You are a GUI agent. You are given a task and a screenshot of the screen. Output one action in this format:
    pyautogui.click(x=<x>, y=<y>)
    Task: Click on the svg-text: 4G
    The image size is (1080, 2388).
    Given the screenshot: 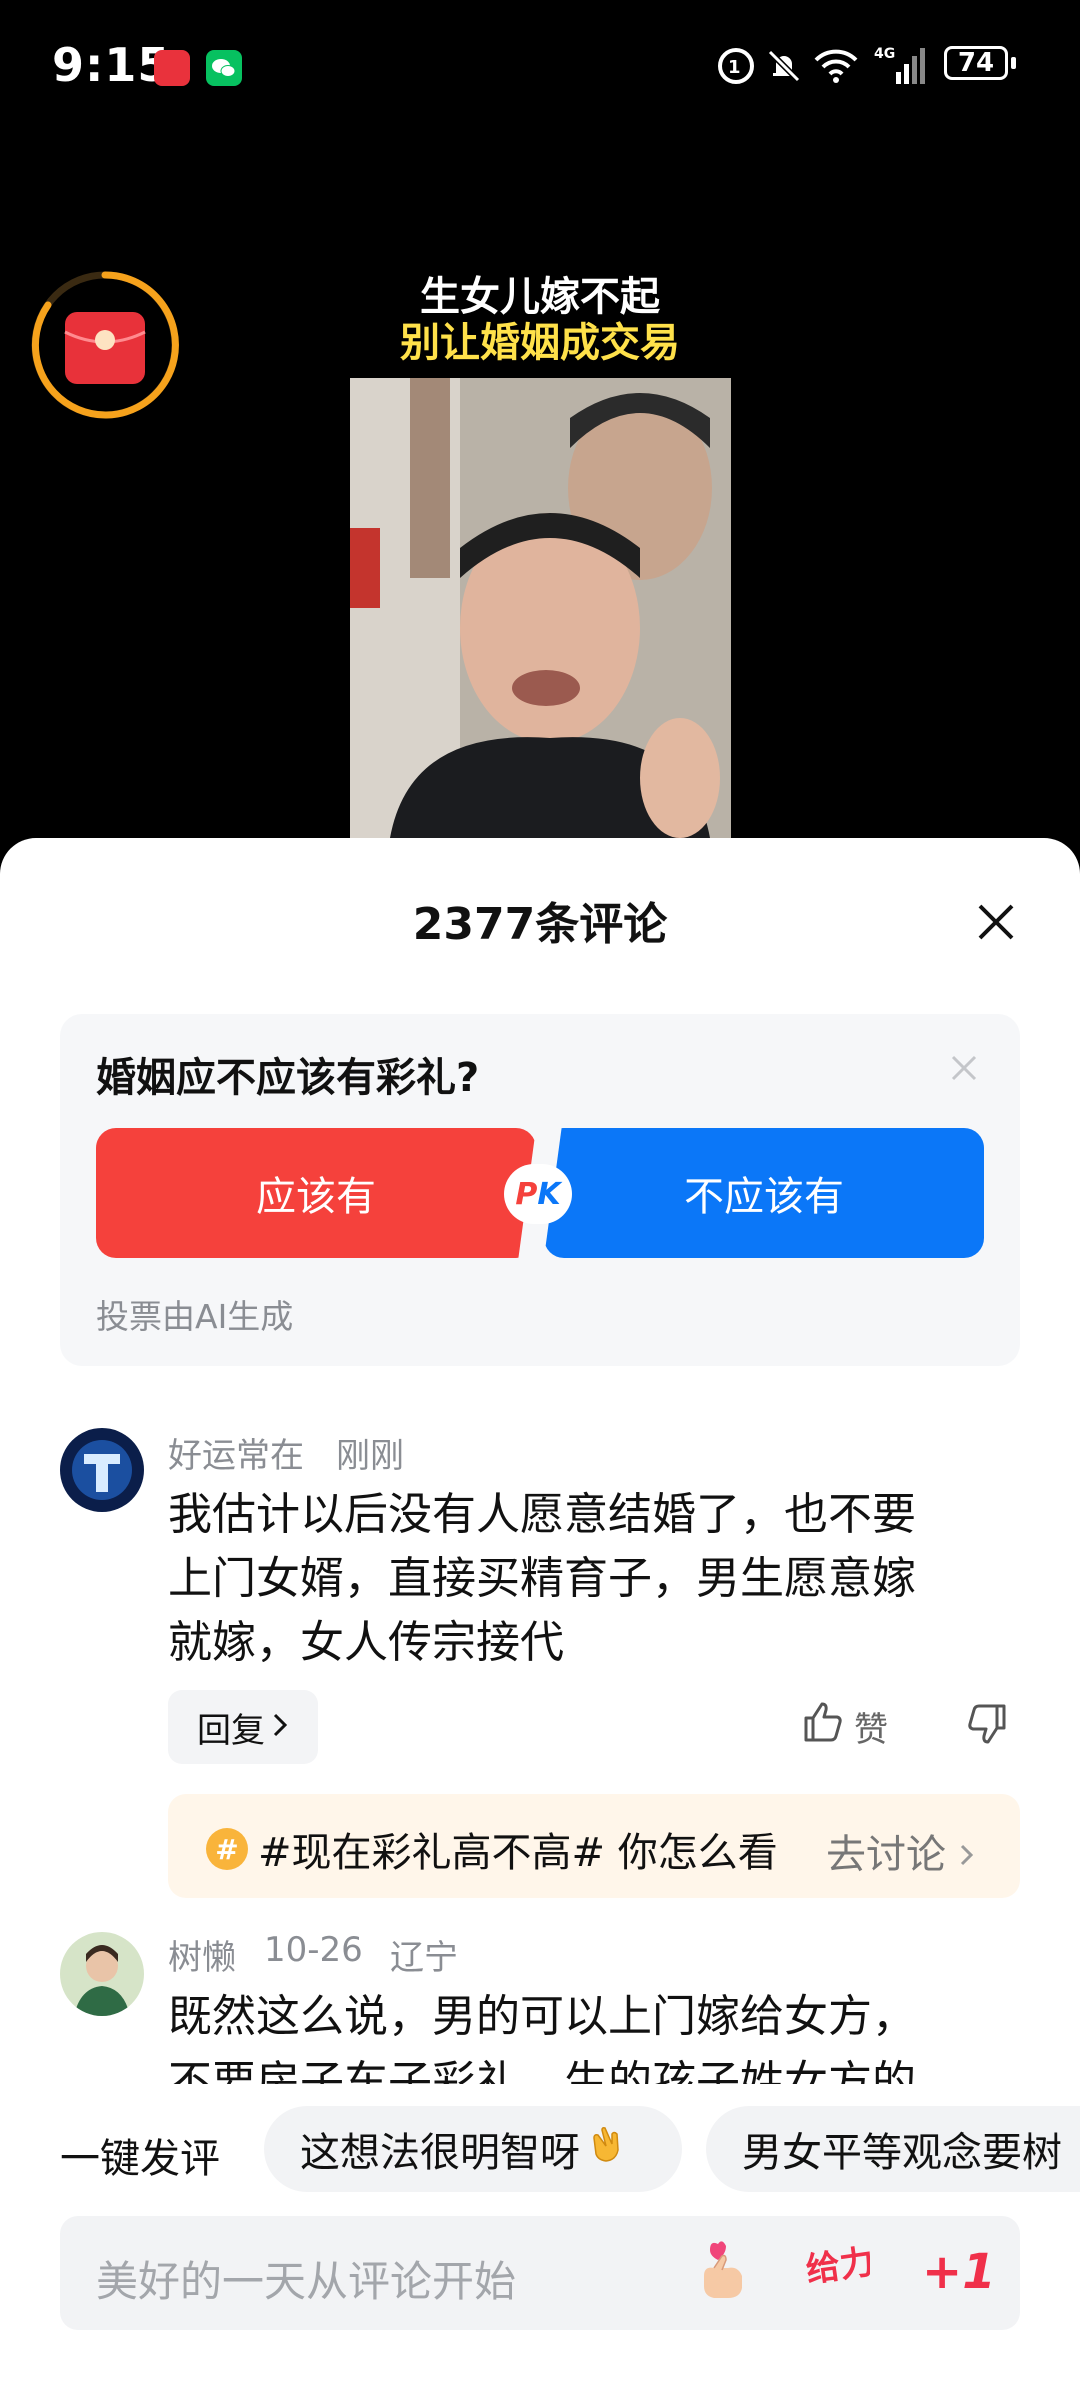 What is the action you would take?
    pyautogui.click(x=884, y=54)
    